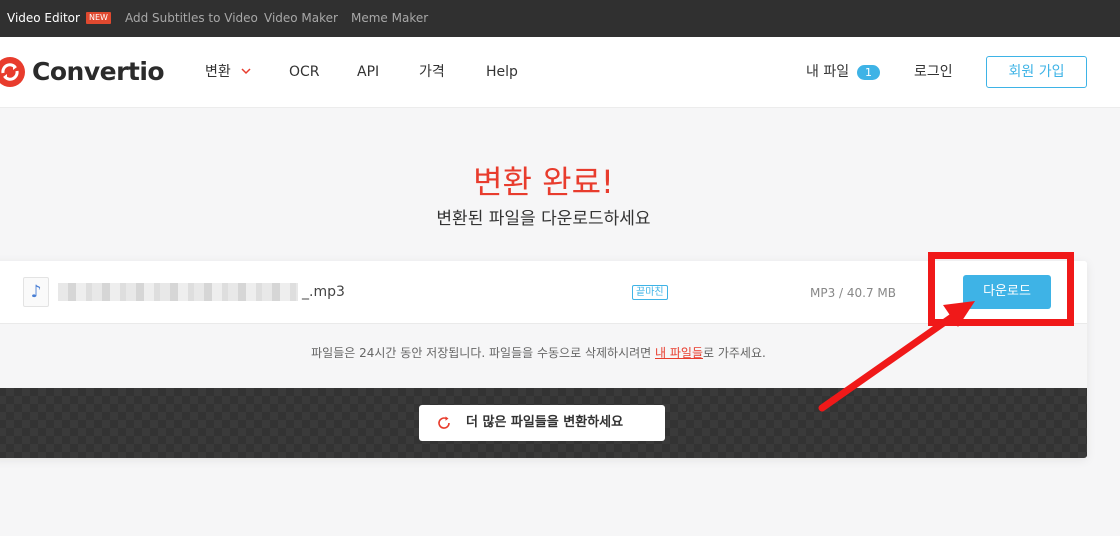  I want to click on my-files-notice-link: 내 파일들, so click(679, 353).